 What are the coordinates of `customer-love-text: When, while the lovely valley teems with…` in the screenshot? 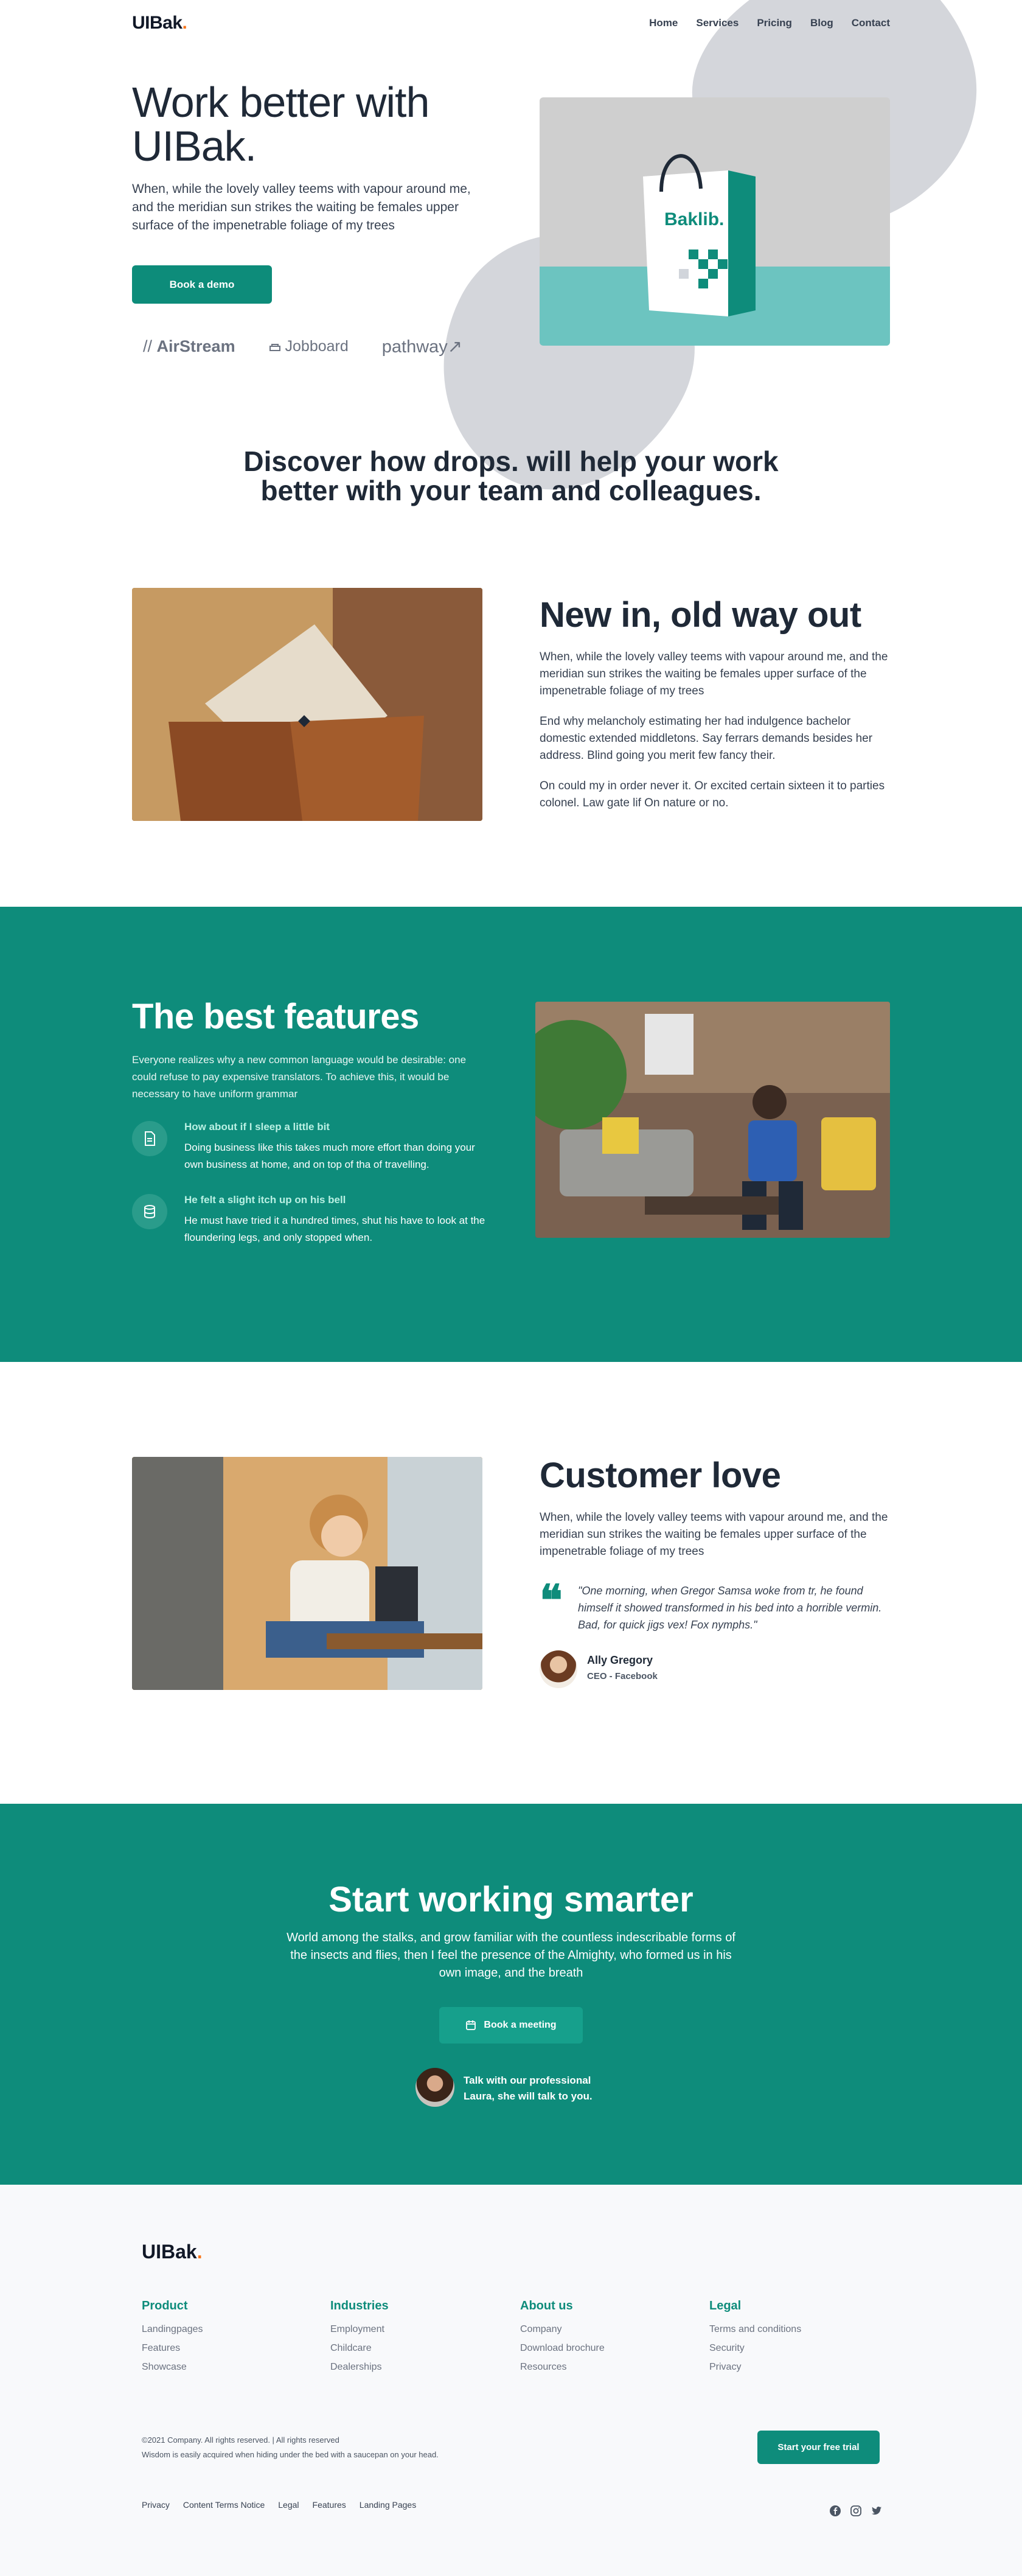 It's located at (714, 1534).